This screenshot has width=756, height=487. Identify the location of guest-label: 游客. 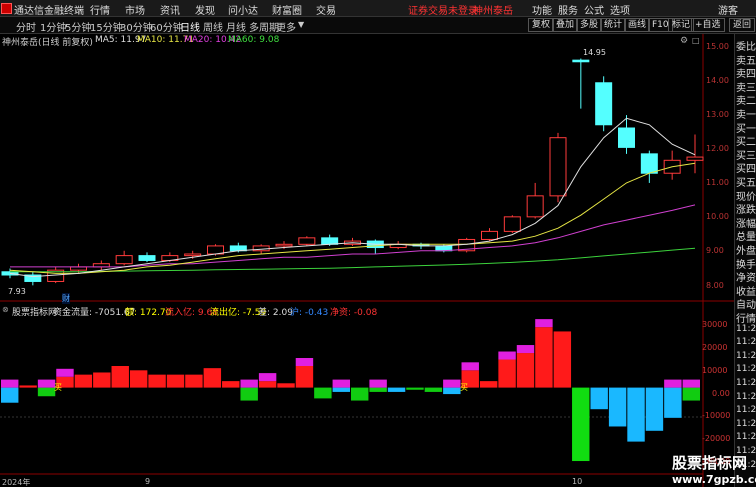
(728, 9).